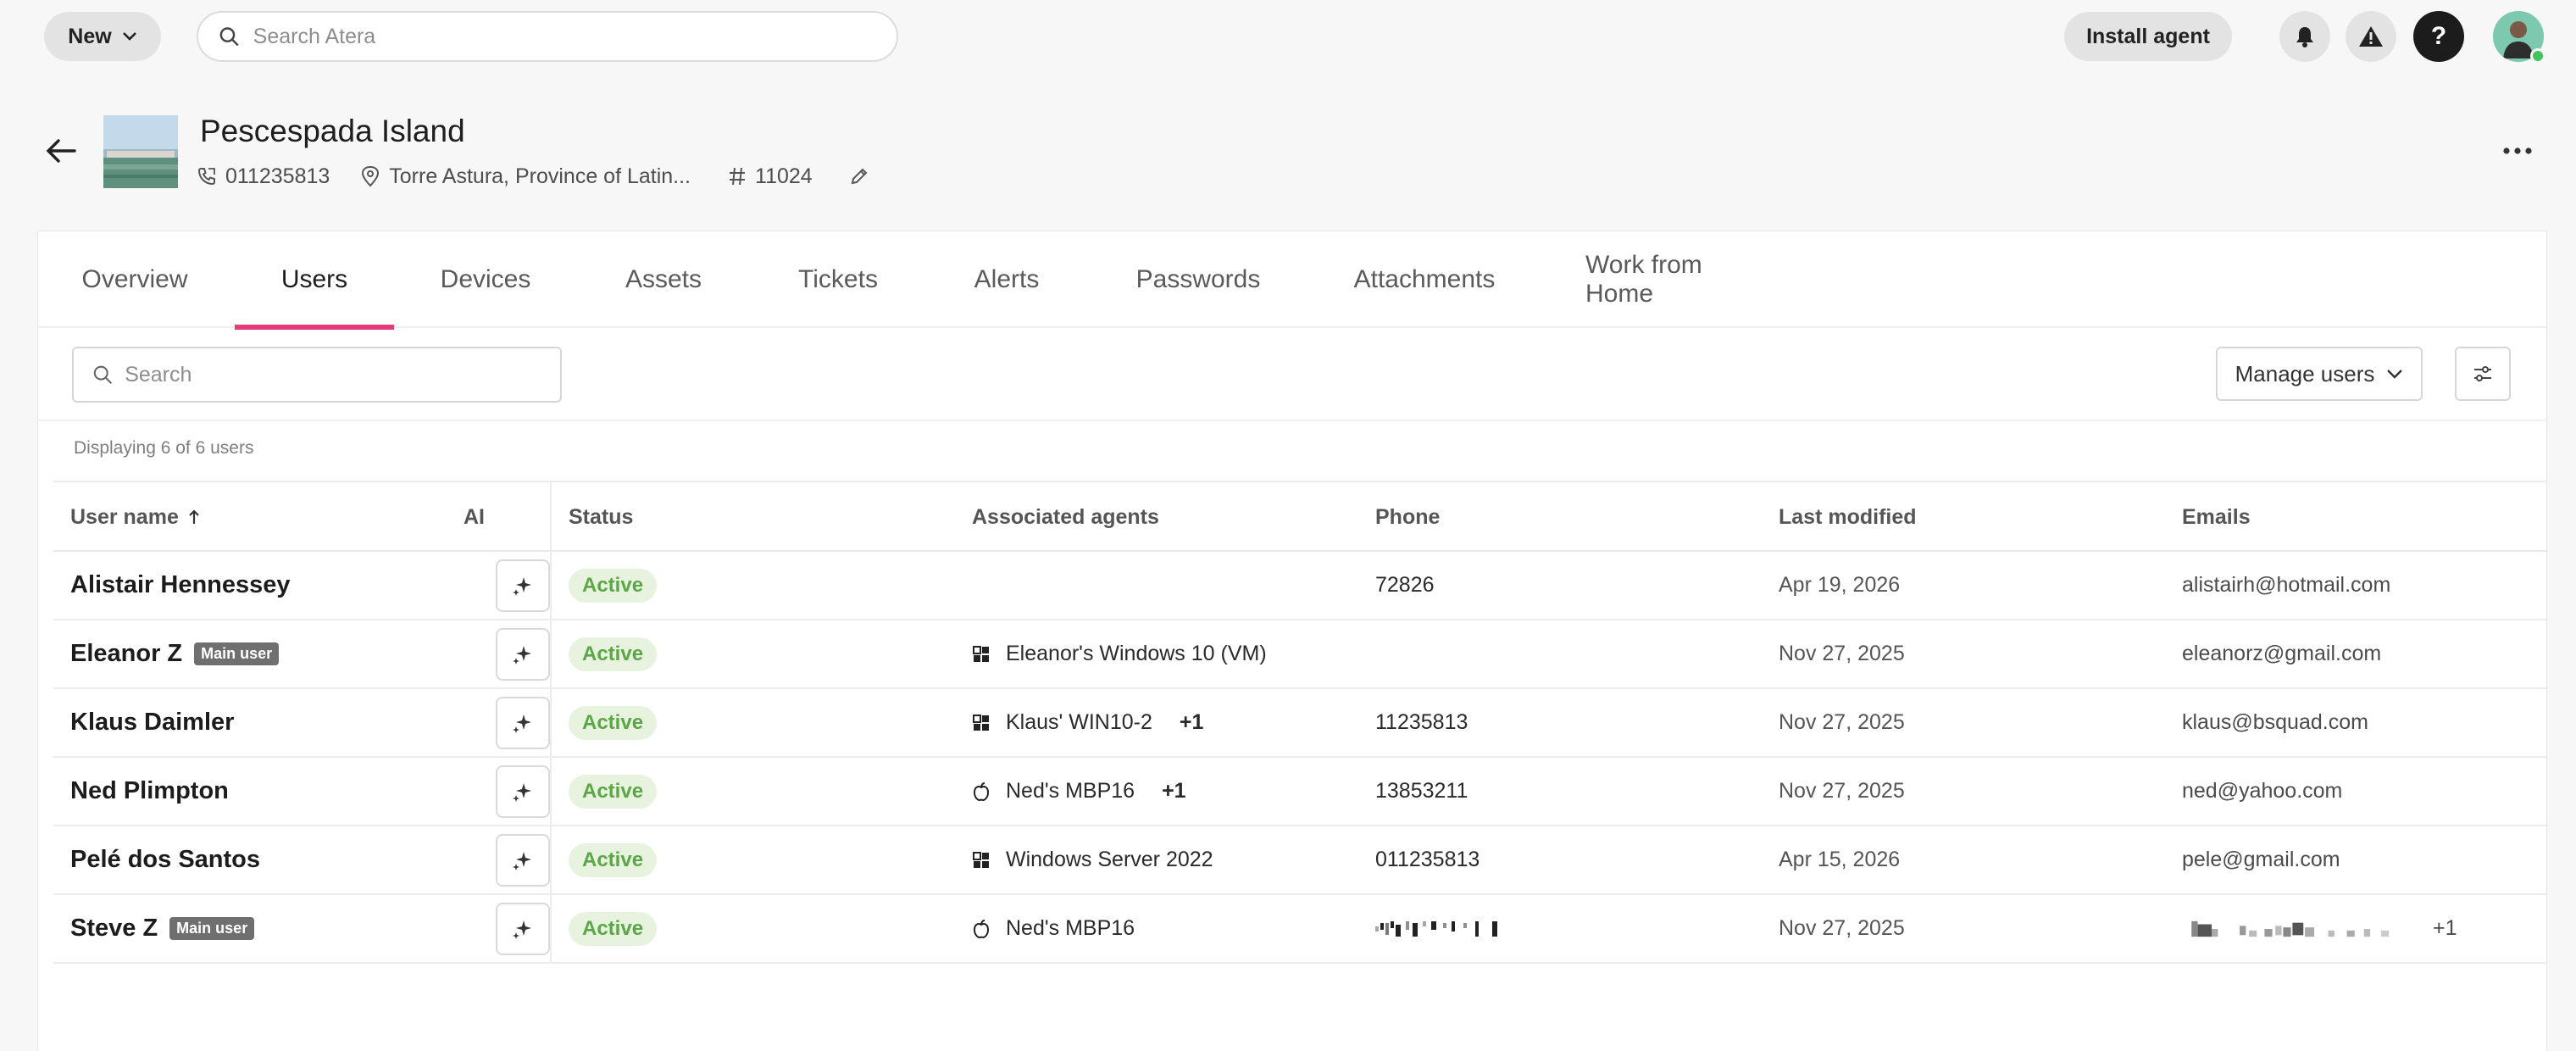 The image size is (2576, 1051). What do you see at coordinates (126, 654) in the screenshot?
I see `user-name: Eleanor Z` at bounding box center [126, 654].